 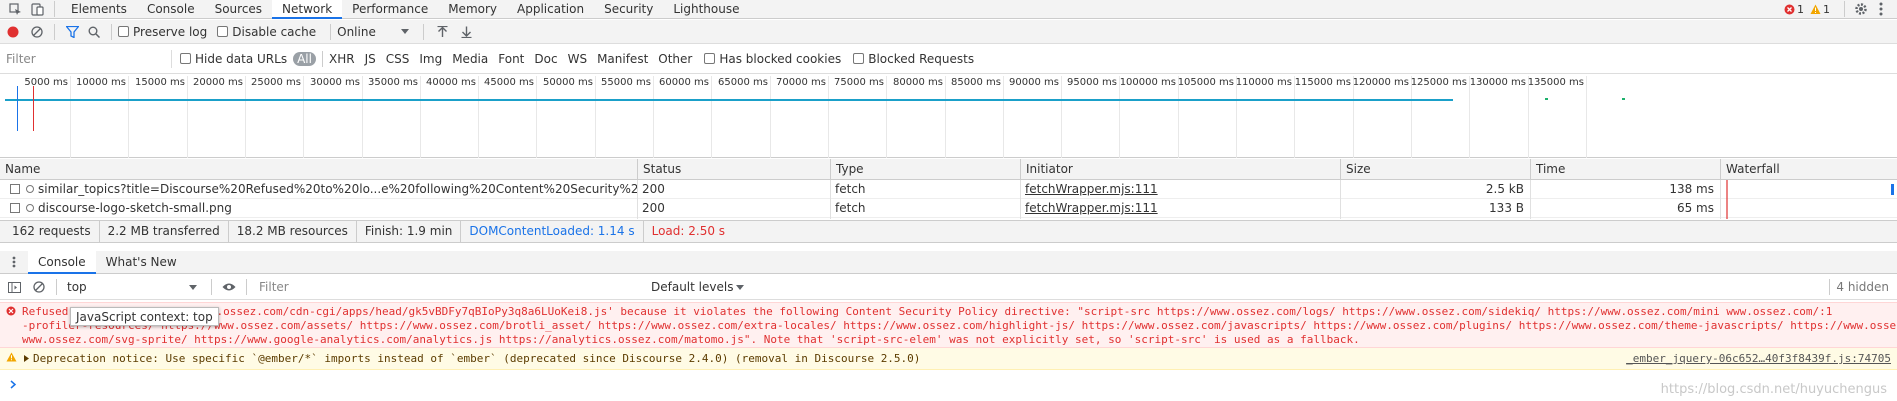 What do you see at coordinates (948, 32) in the screenshot?
I see `network-toolbar: Preserve log Disable cache Online` at bounding box center [948, 32].